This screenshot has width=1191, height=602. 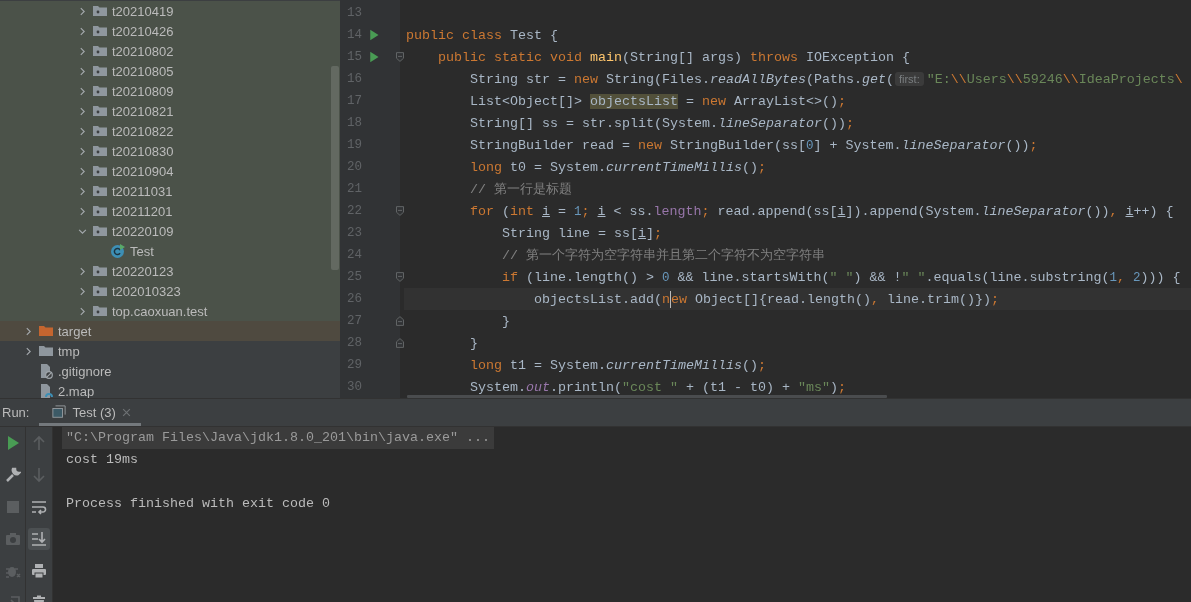 What do you see at coordinates (682, 79) in the screenshot?
I see `code-text: String str = new String(Files.readAllBytes(Paths.get(` at bounding box center [682, 79].